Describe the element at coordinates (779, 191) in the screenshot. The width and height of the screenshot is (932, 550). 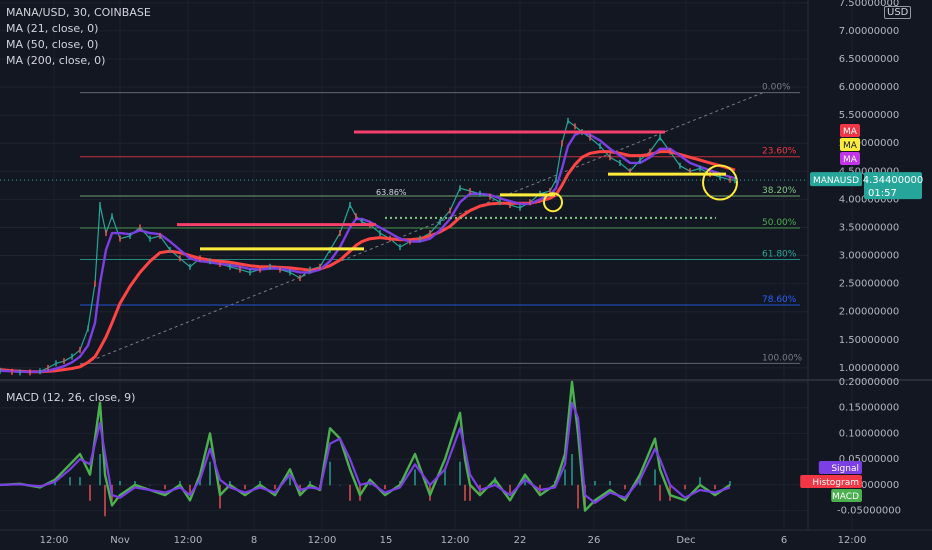
I see `fib-level-label: 38.20%` at that location.